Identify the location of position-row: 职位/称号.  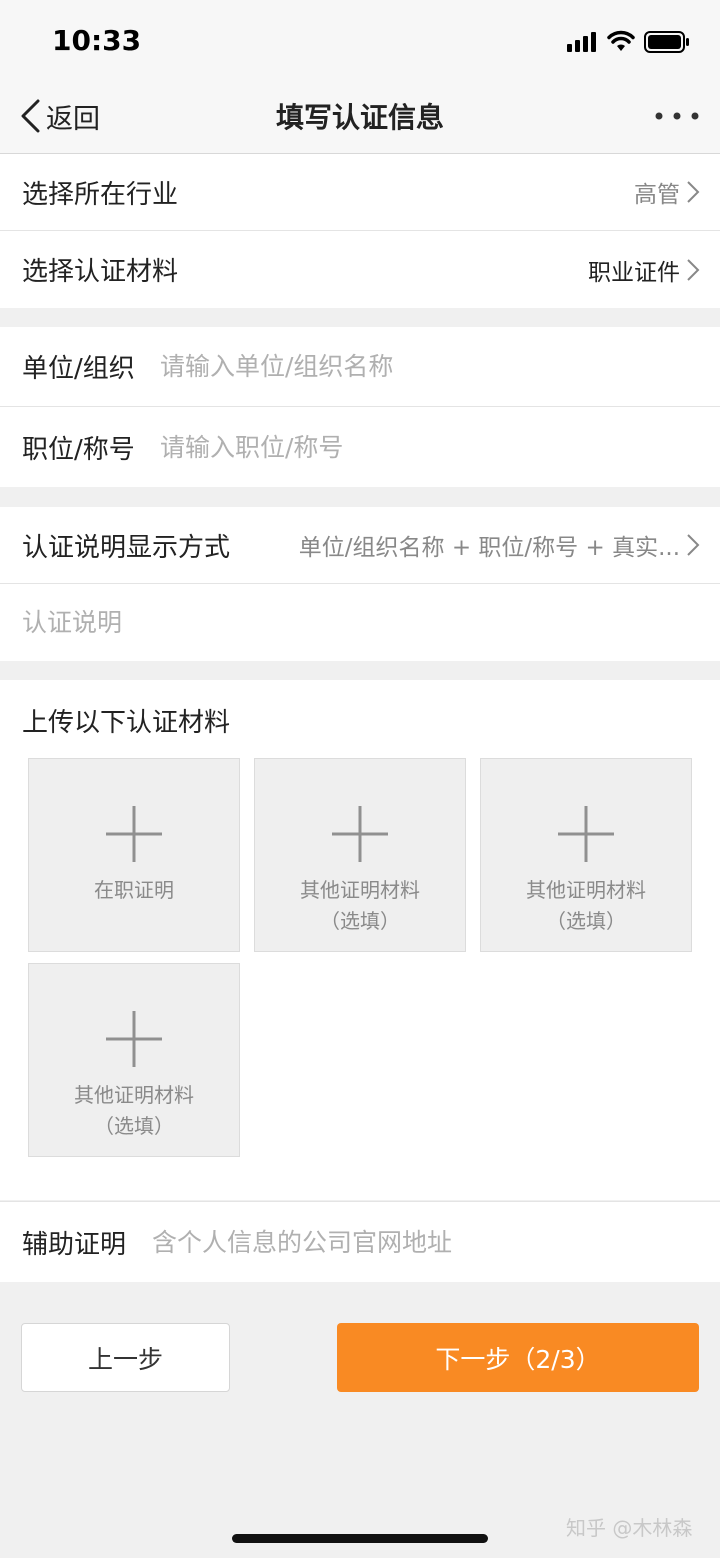
(360, 447).